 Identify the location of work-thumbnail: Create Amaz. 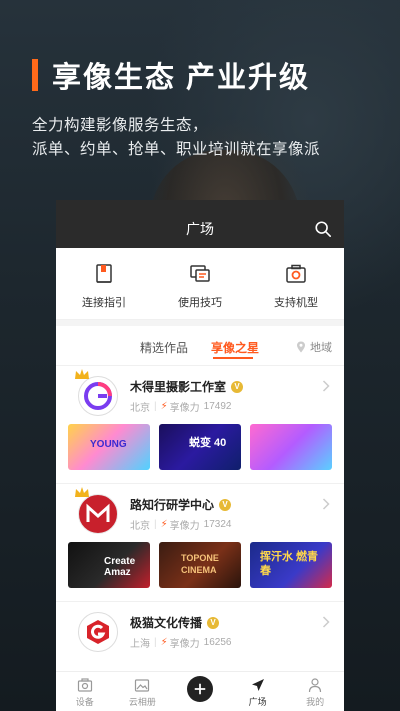
(109, 565).